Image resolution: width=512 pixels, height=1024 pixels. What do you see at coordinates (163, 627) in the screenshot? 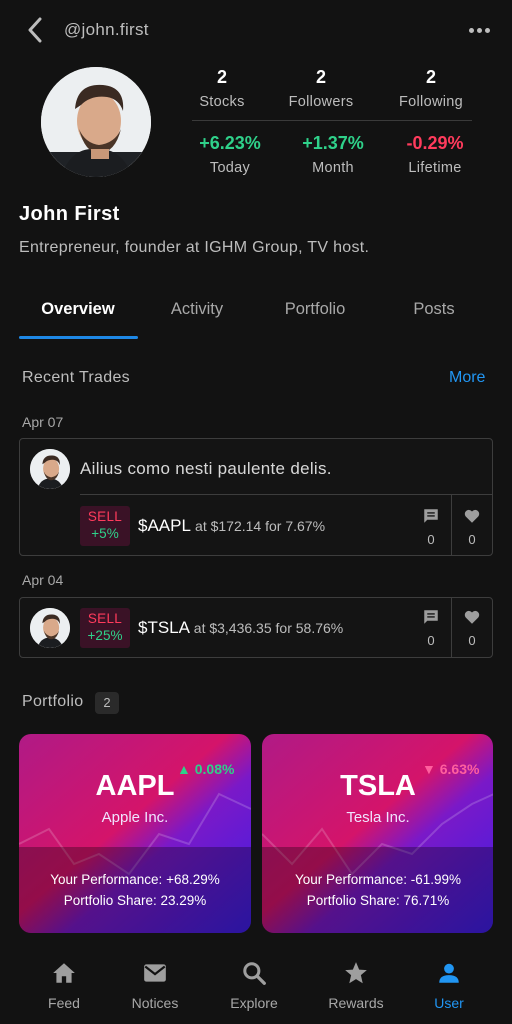
I see `trade-ticker: $TSLA` at bounding box center [163, 627].